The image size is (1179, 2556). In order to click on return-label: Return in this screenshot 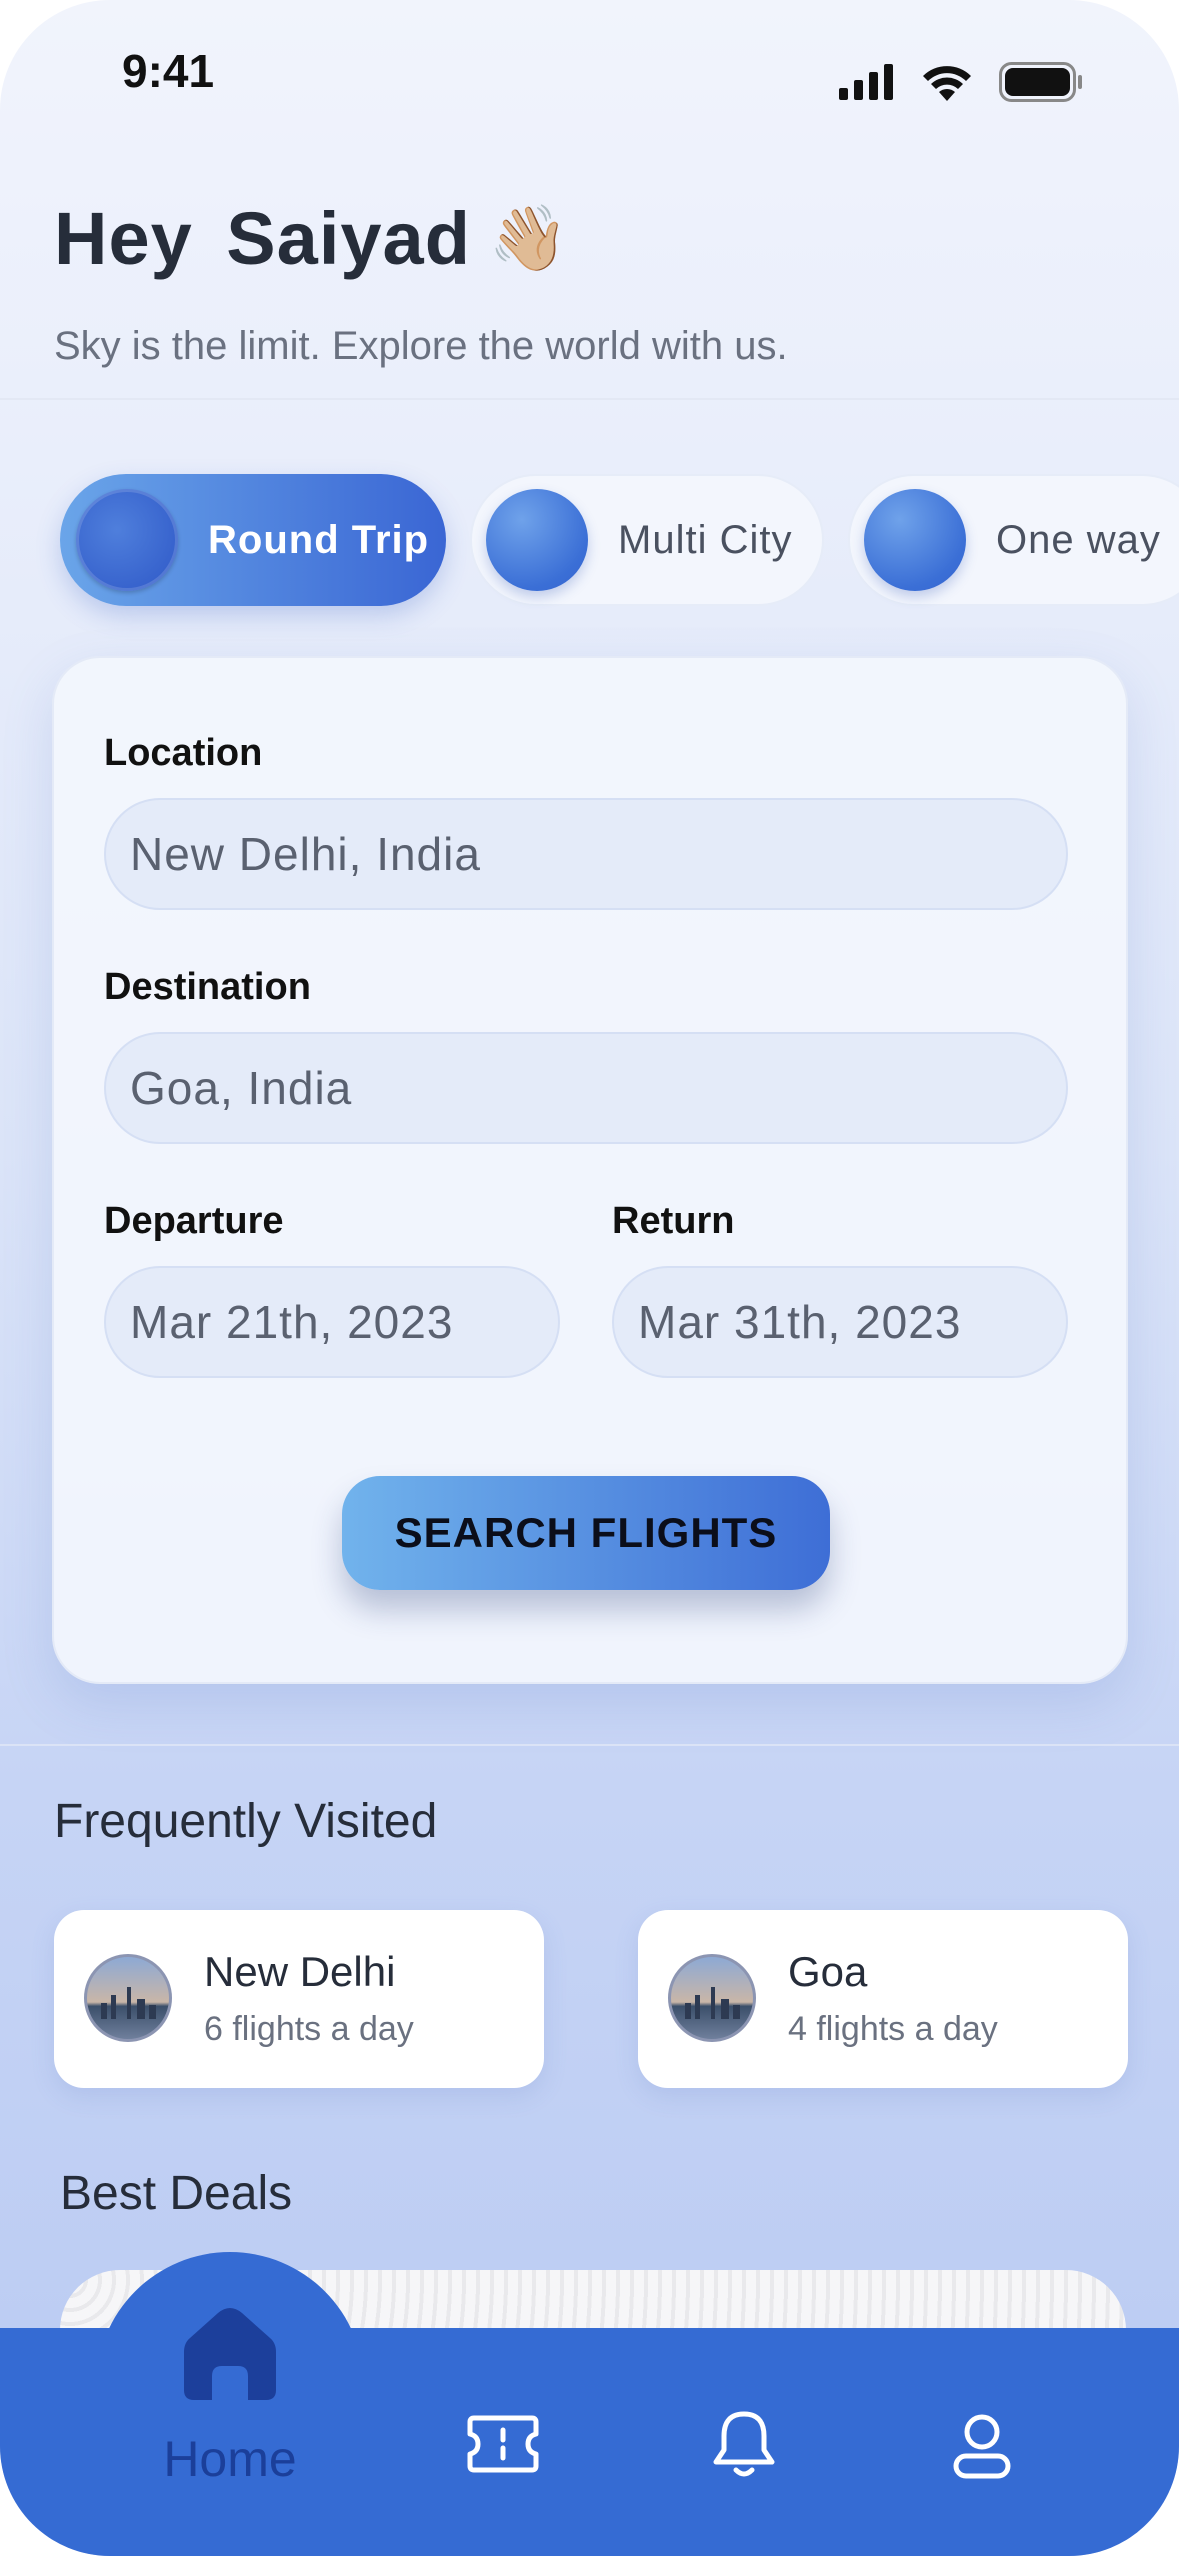, I will do `click(673, 1221)`.